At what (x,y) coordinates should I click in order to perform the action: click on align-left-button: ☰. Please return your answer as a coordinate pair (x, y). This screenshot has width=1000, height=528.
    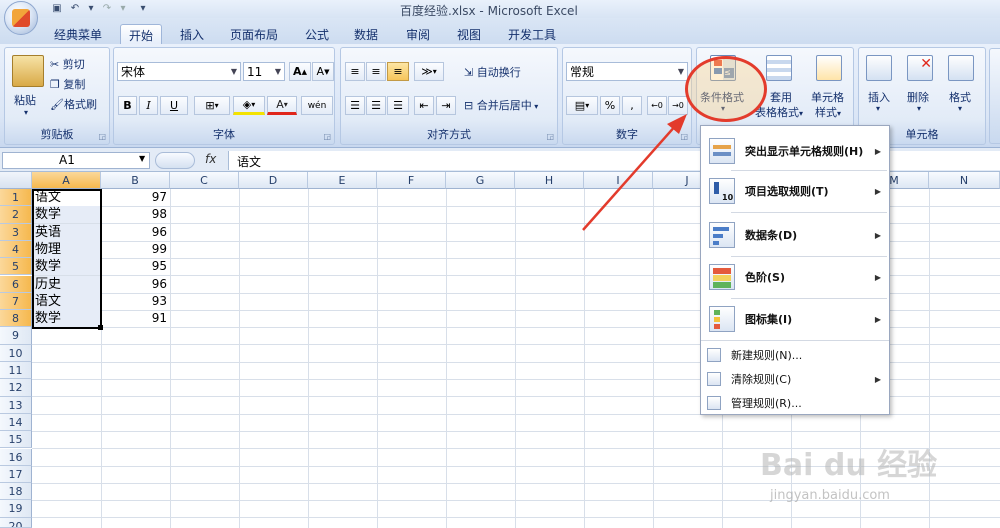
    Looking at the image, I should click on (355, 105).